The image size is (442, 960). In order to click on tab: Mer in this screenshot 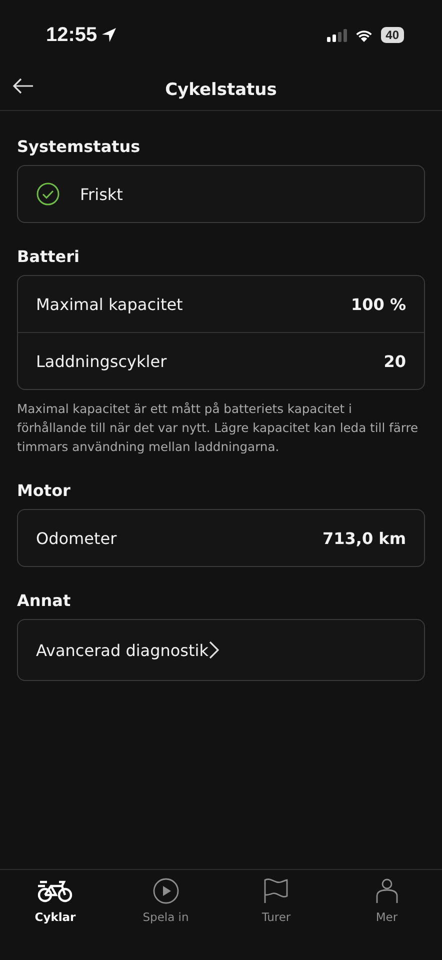, I will do `click(387, 919)`.